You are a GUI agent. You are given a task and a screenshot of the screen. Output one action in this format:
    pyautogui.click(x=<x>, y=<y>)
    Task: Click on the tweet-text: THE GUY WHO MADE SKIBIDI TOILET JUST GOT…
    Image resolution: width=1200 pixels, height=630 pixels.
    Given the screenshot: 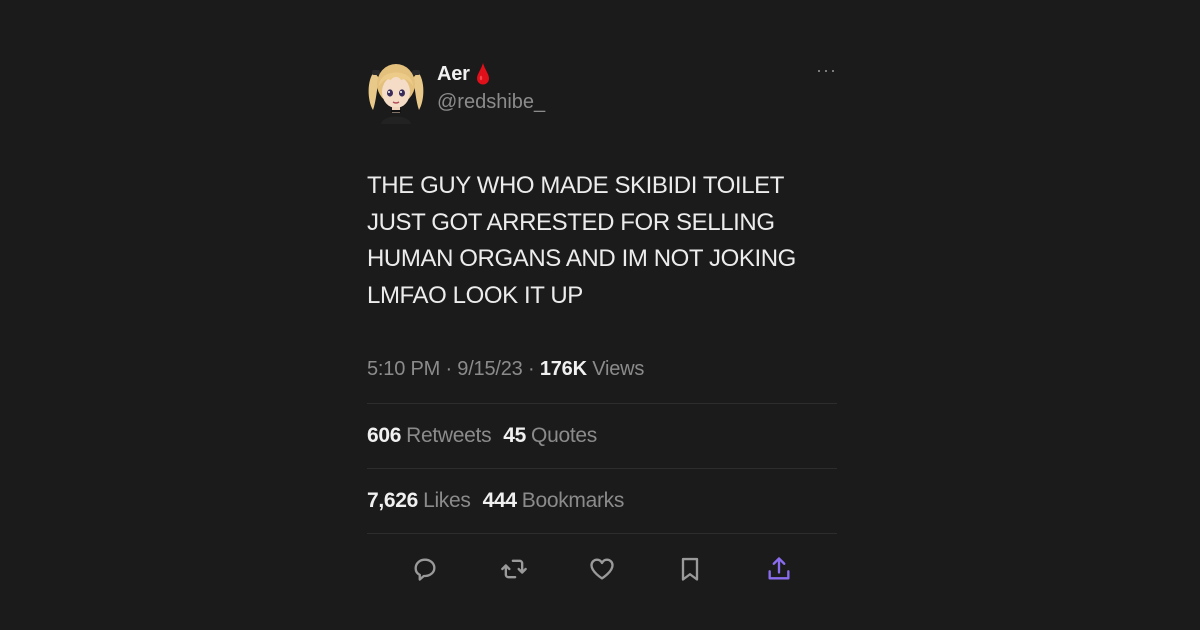 What is the action you would take?
    pyautogui.click(x=581, y=240)
    